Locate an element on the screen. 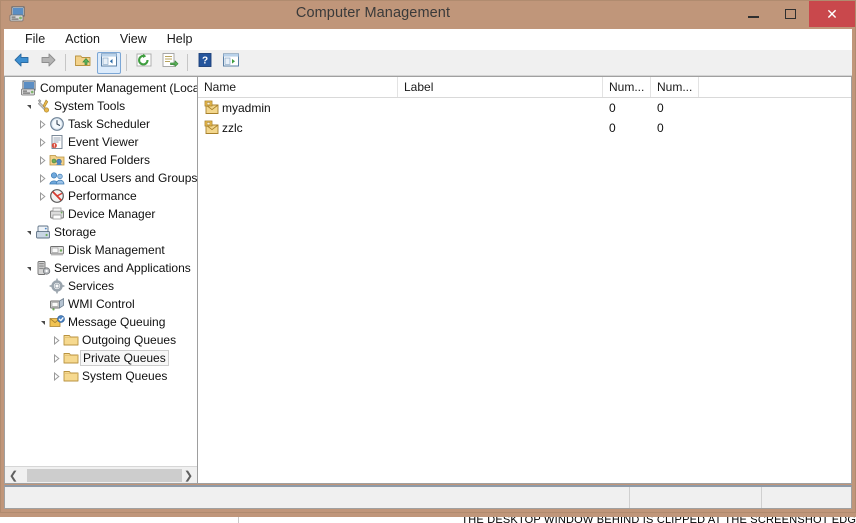 This screenshot has width=856, height=523. window-controls: ✕ is located at coordinates (795, 14).